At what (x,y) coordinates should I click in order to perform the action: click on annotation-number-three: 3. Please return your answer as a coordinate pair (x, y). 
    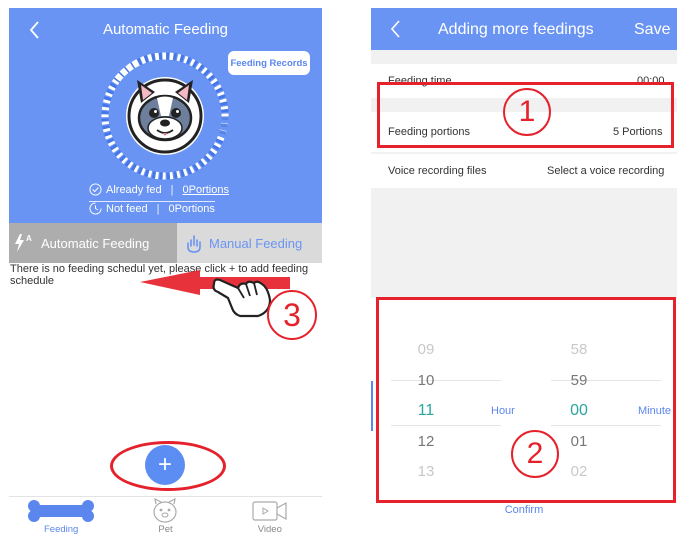
    Looking at the image, I should click on (292, 315).